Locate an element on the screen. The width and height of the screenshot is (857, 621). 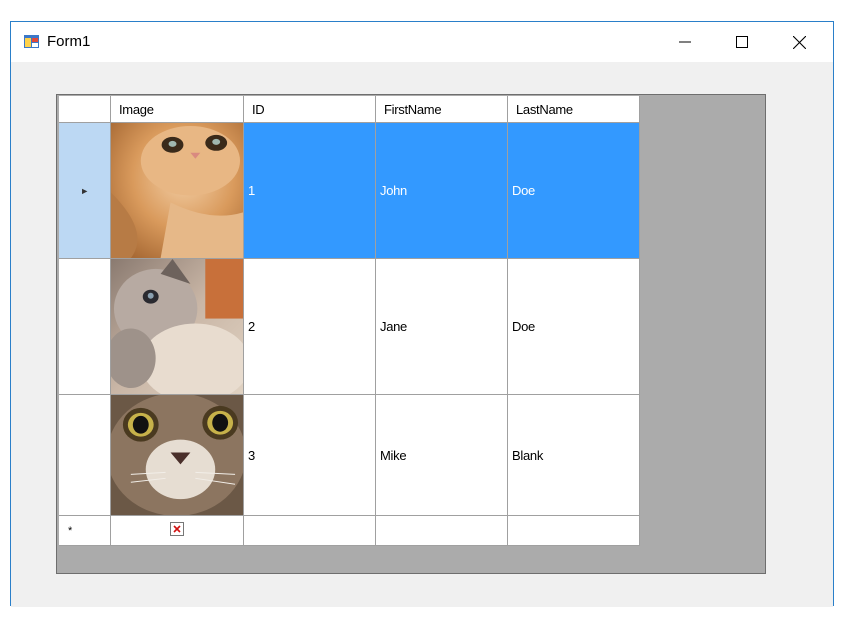
orange-kitten-photo is located at coordinates (177, 190).